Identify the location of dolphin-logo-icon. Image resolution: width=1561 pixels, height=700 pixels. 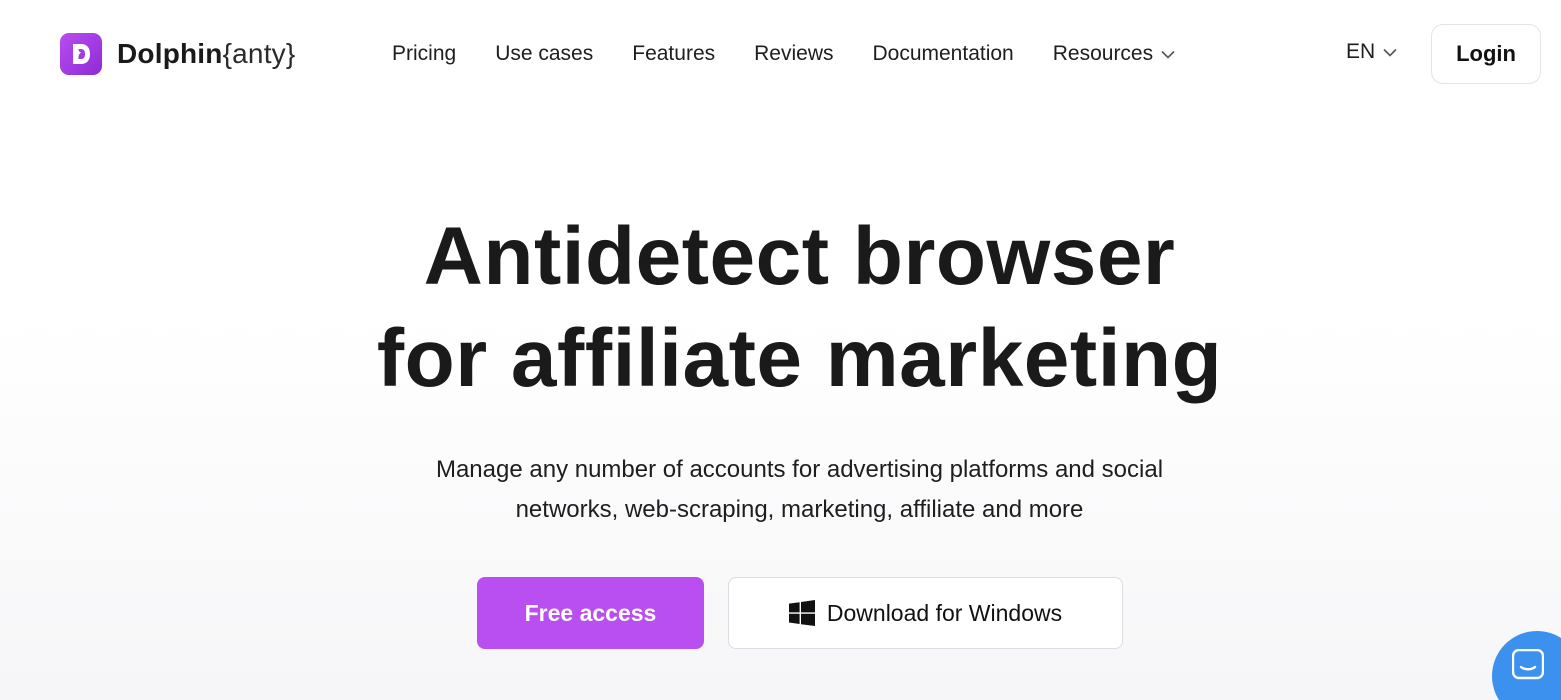
(81, 54).